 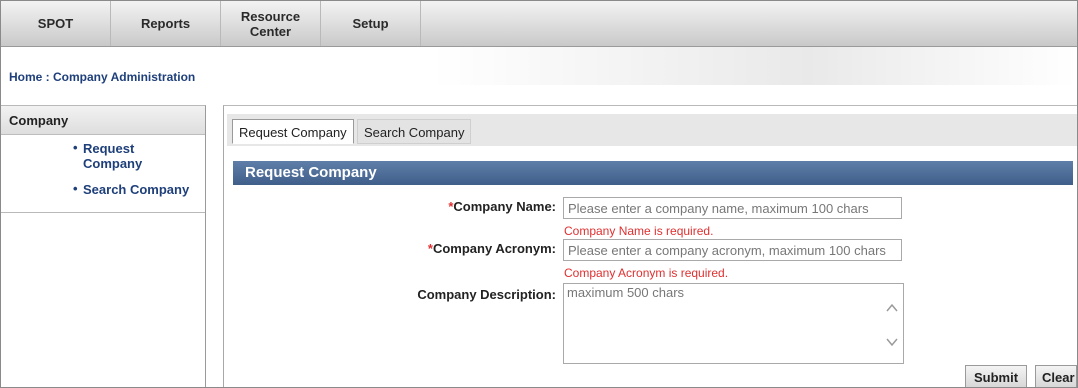 What do you see at coordinates (733, 323) in the screenshot?
I see `company-description-textarea` at bounding box center [733, 323].